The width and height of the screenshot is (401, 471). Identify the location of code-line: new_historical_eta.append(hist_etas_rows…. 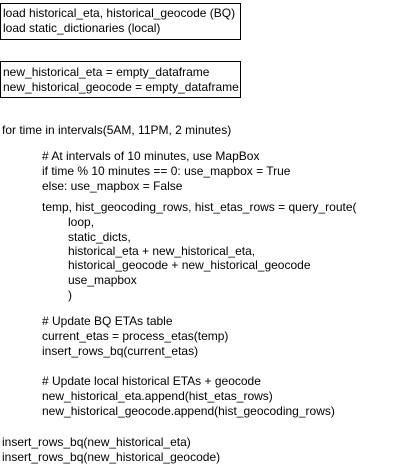
(157, 396).